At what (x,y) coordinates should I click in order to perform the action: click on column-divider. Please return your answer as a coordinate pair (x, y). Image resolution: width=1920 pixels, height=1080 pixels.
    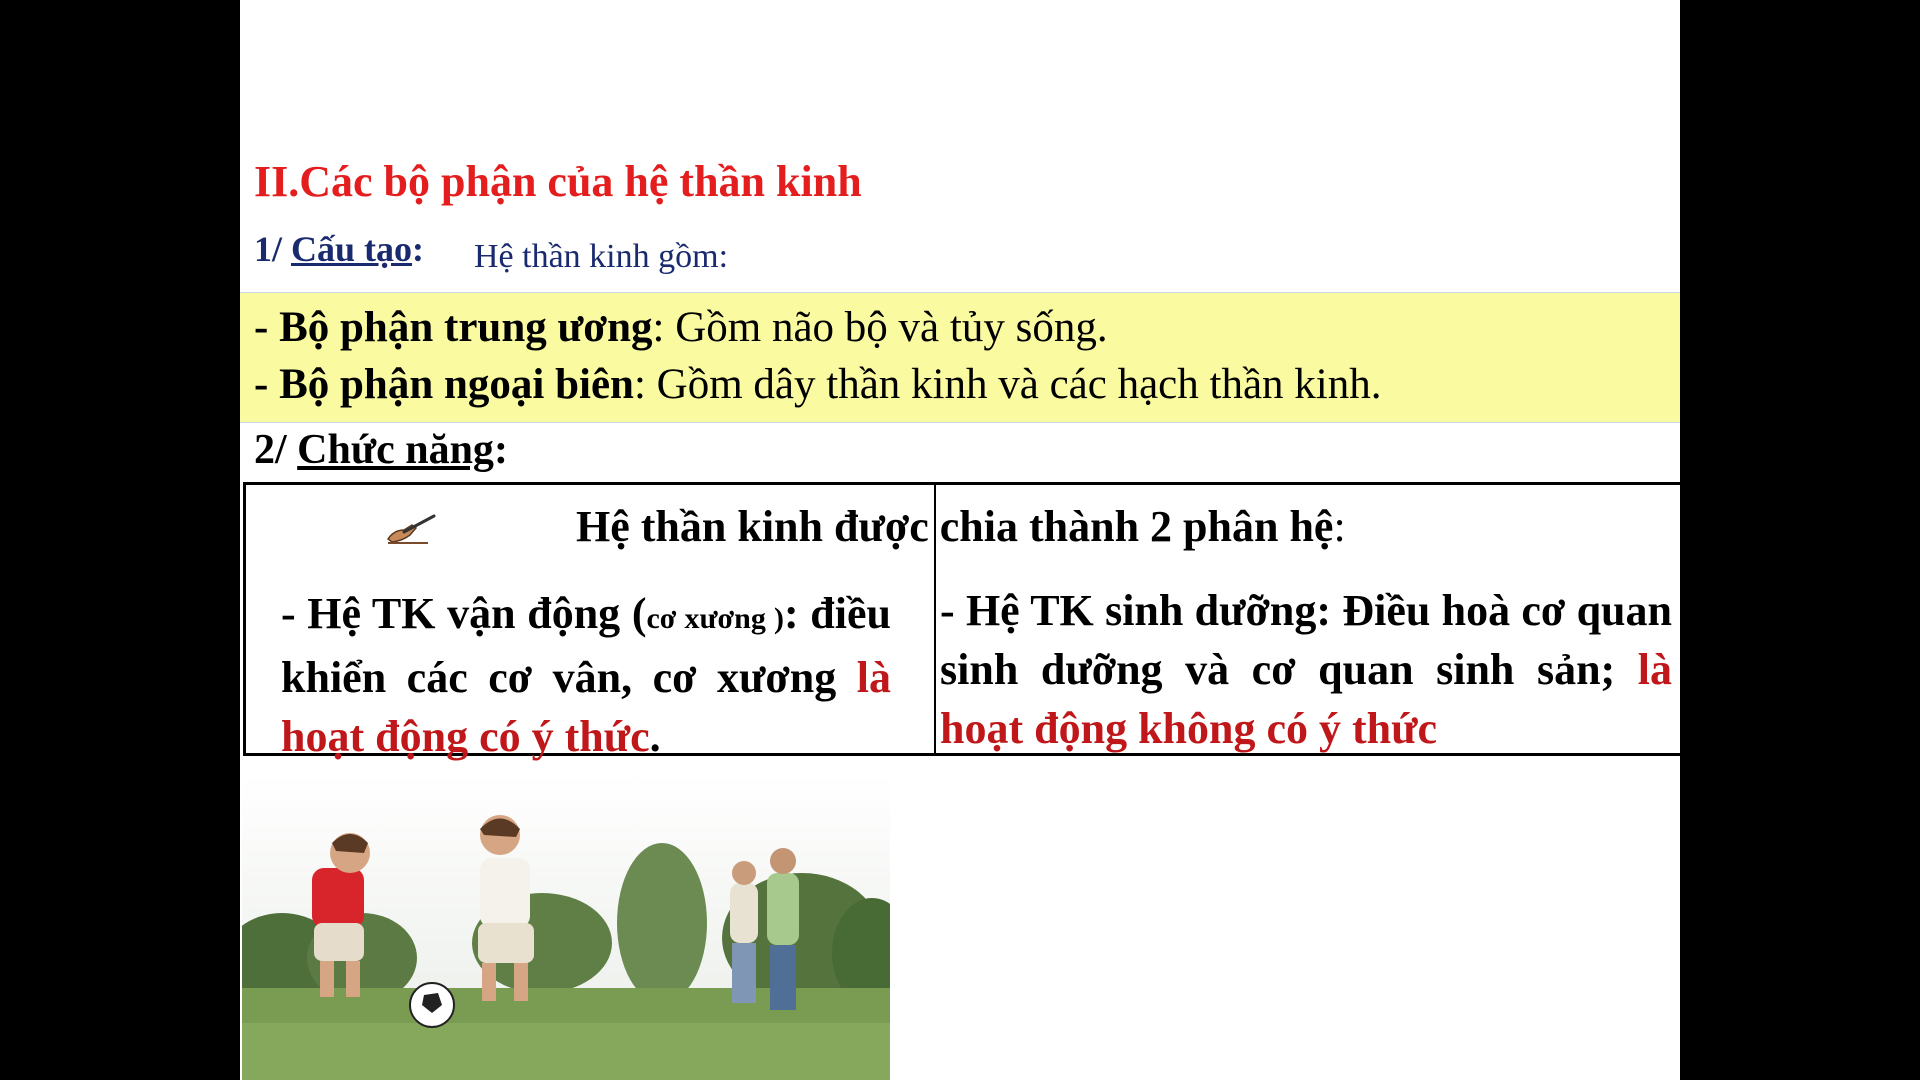
    Looking at the image, I should click on (935, 619).